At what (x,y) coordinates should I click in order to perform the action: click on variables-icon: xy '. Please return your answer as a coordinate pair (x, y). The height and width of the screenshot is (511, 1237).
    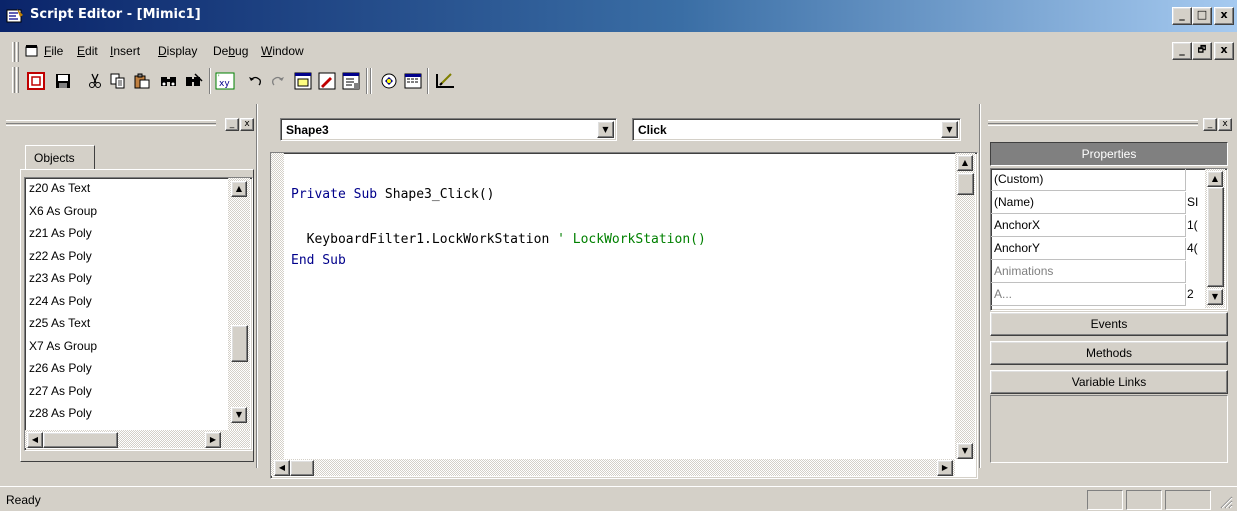
    Looking at the image, I should click on (225, 81).